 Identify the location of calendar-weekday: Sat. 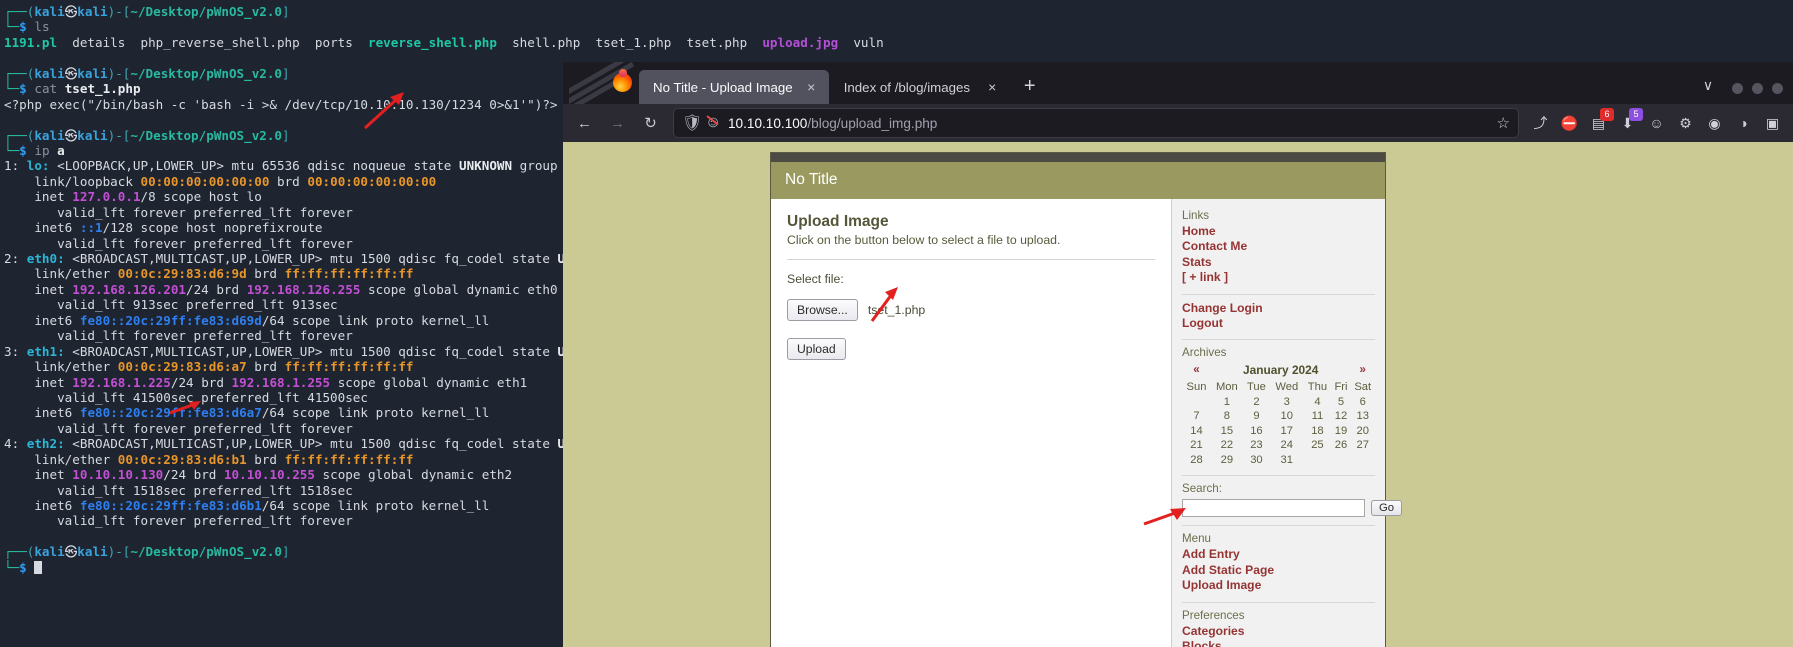
(1363, 387).